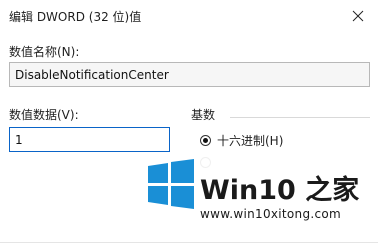  What do you see at coordinates (89, 139) in the screenshot?
I see `value-data-input: 1` at bounding box center [89, 139].